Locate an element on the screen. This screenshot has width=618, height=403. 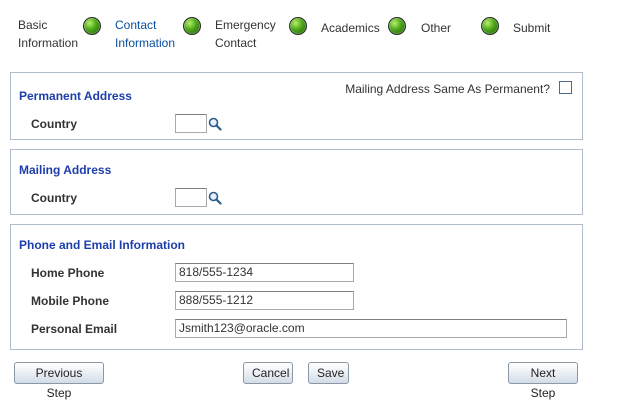
step-submit: Submit is located at coordinates (531, 28).